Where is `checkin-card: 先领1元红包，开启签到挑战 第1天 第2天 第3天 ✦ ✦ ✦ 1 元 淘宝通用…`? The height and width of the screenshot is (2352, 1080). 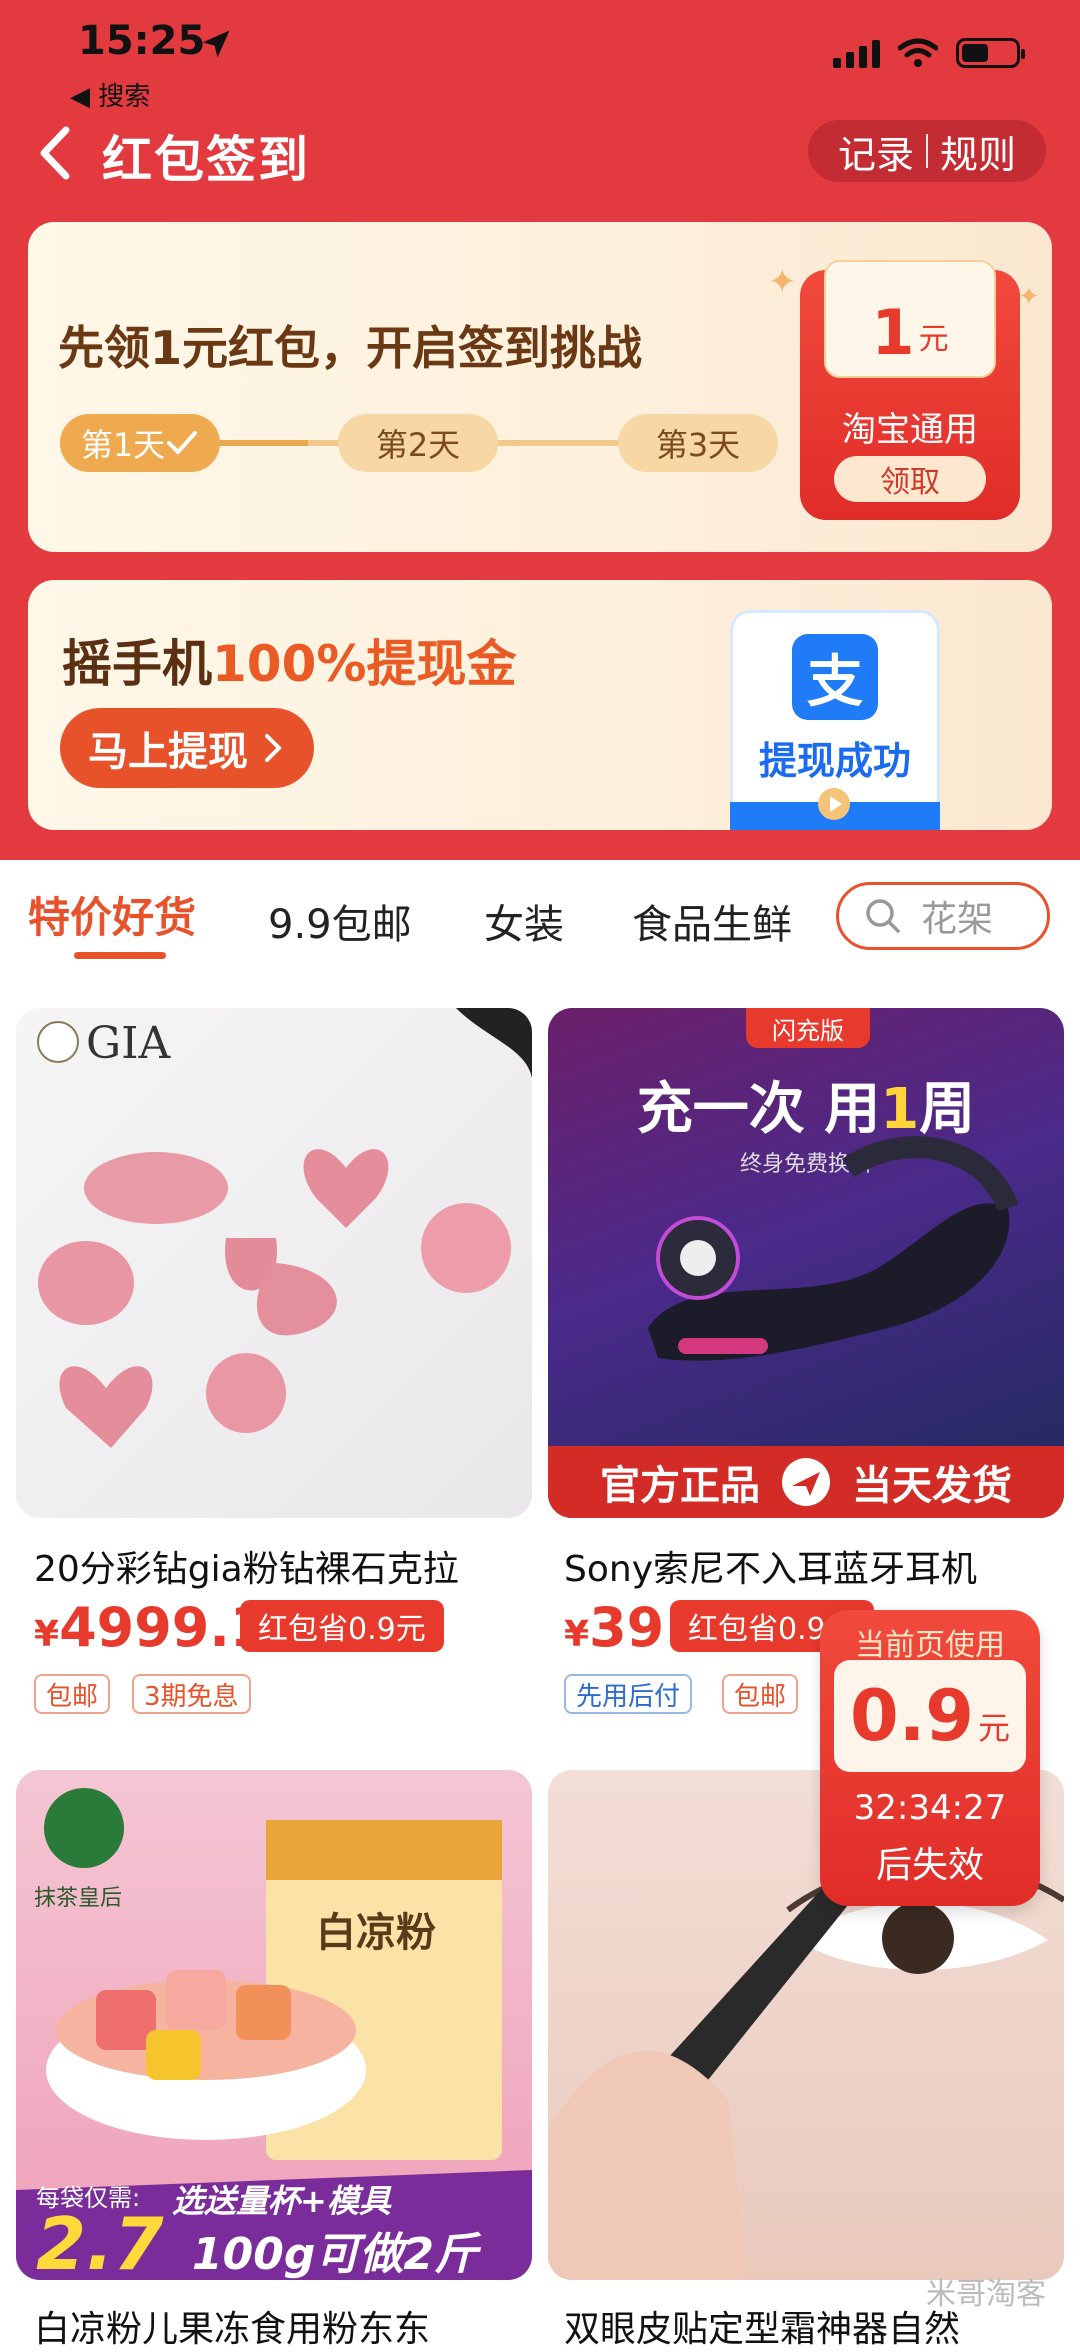
checkin-card: 先领1元红包，开启签到挑战 第1天 第2天 第3天 ✦ ✦ ✦ 1 元 淘宝通用… is located at coordinates (540, 387).